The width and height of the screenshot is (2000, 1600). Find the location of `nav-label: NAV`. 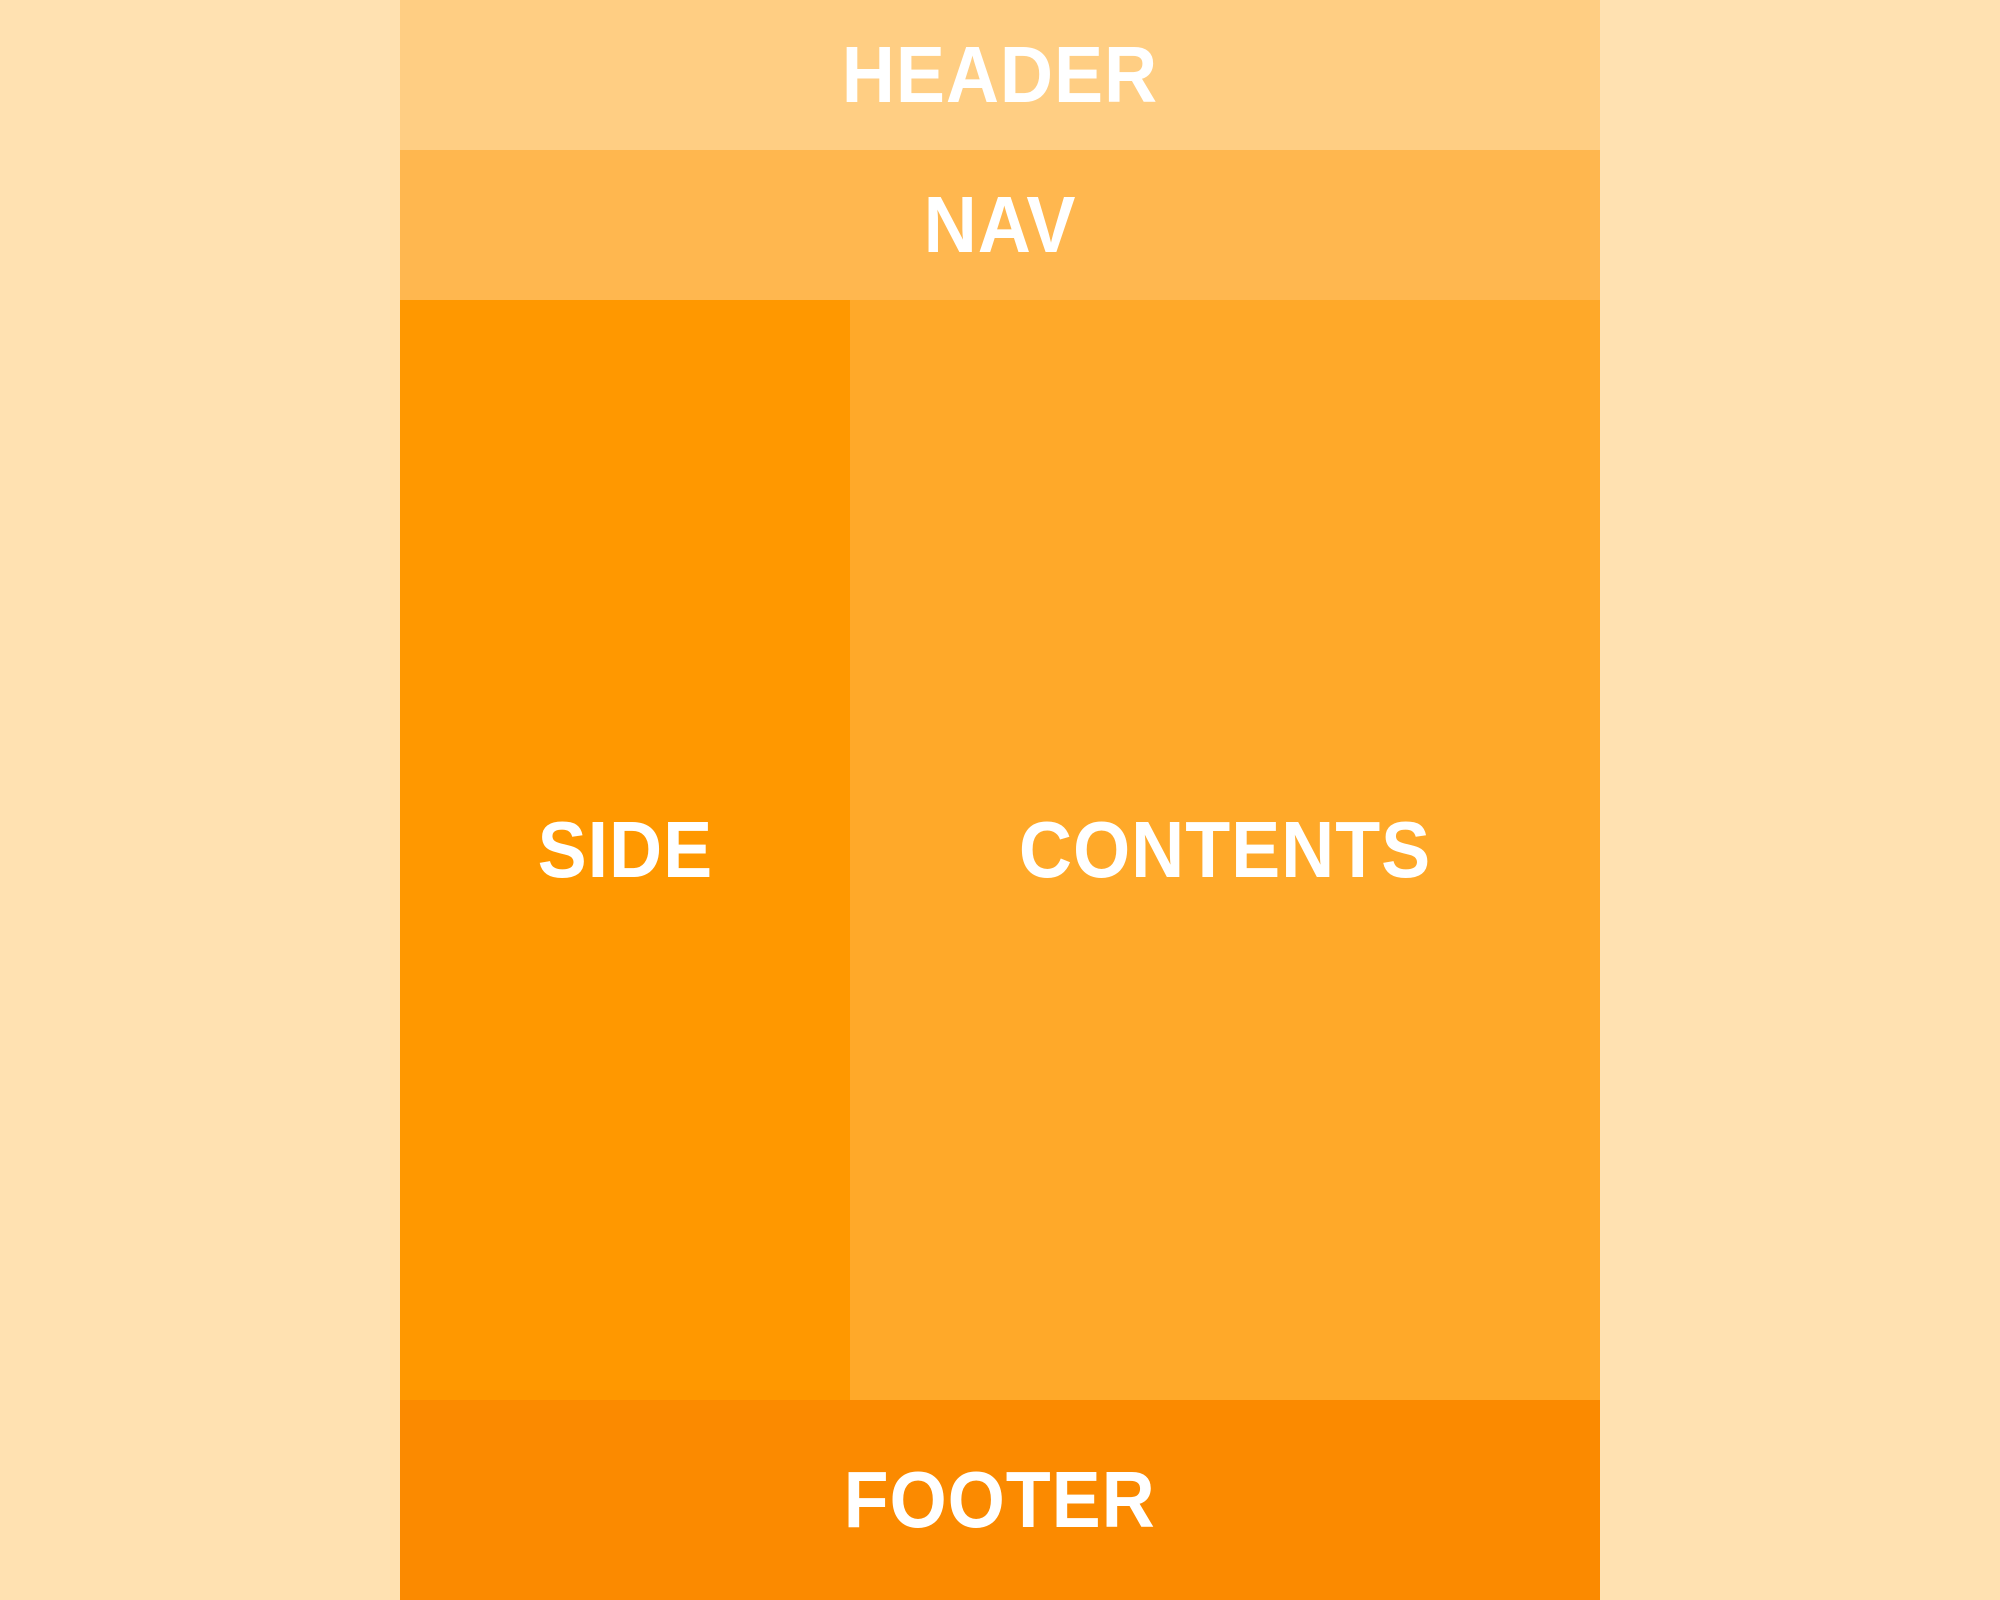

nav-label: NAV is located at coordinates (1000, 224).